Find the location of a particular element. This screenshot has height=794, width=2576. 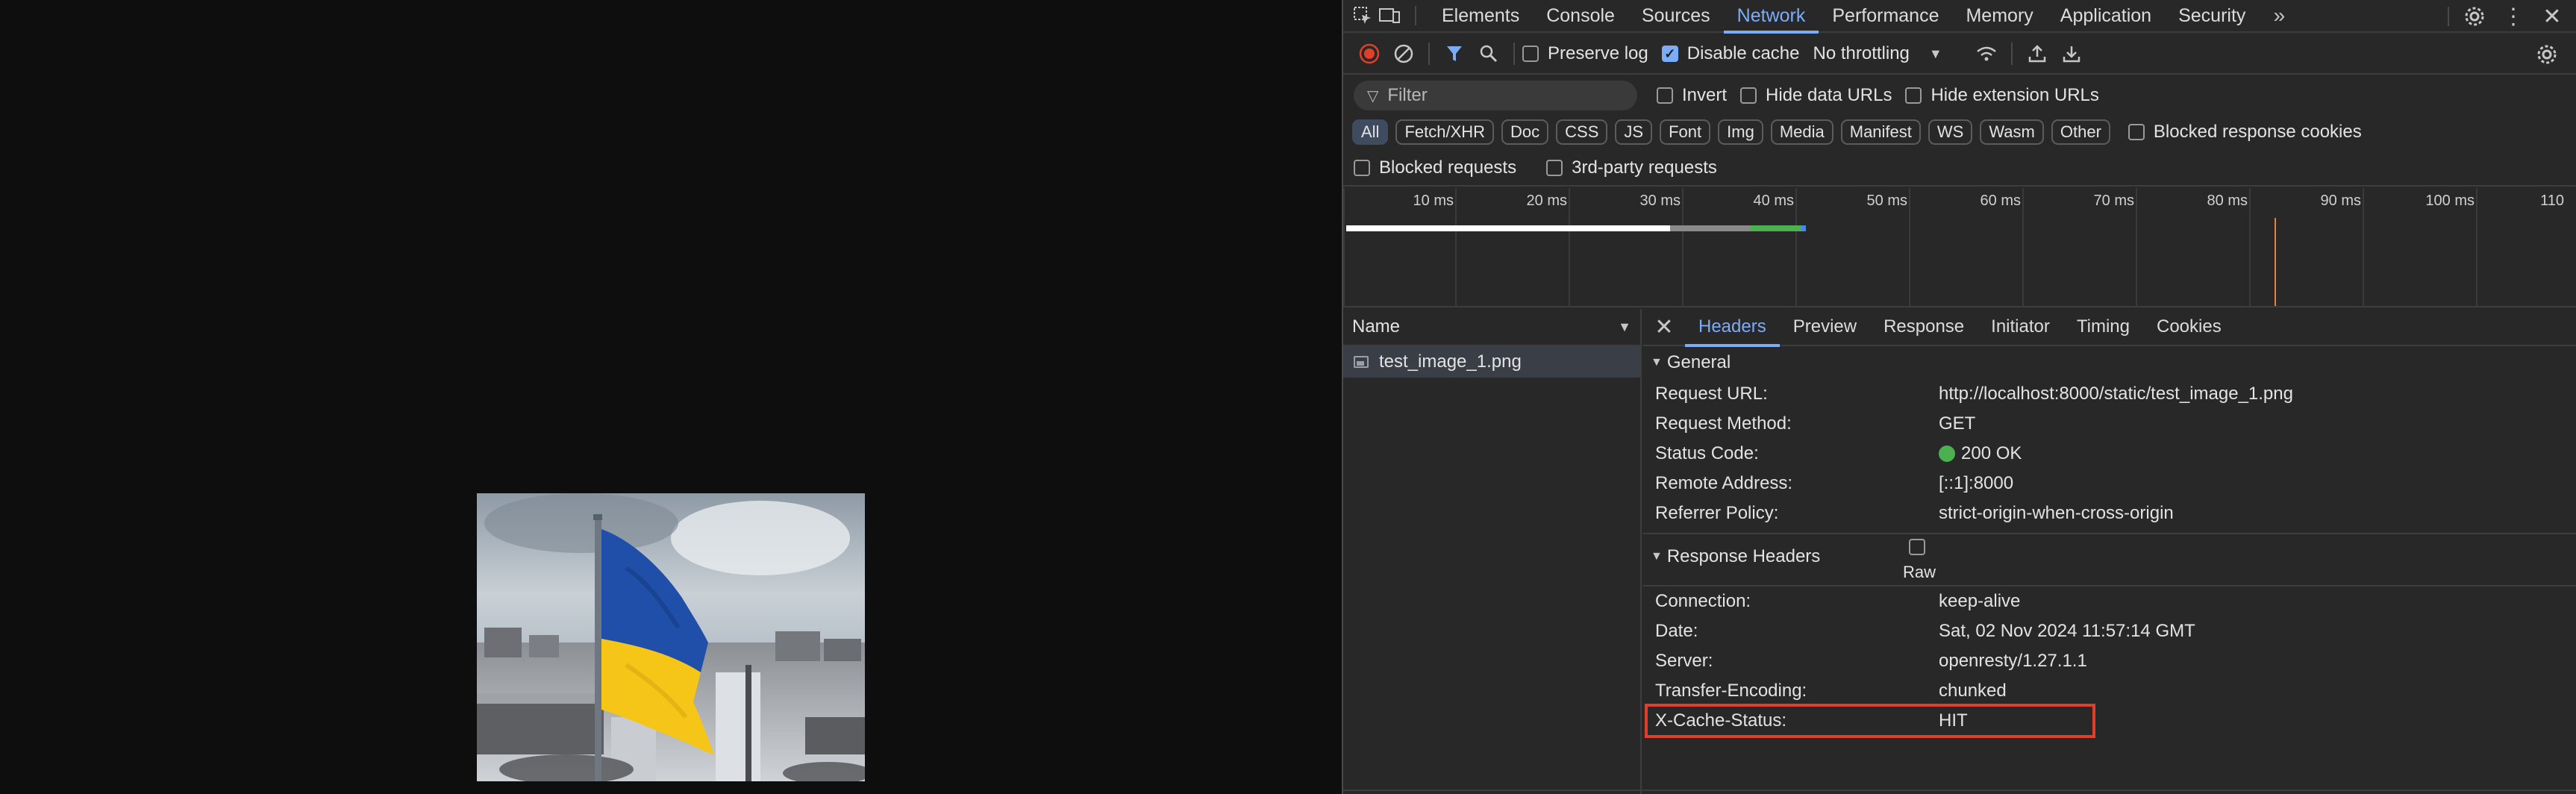

tab-memory: Memory is located at coordinates (1999, 16).